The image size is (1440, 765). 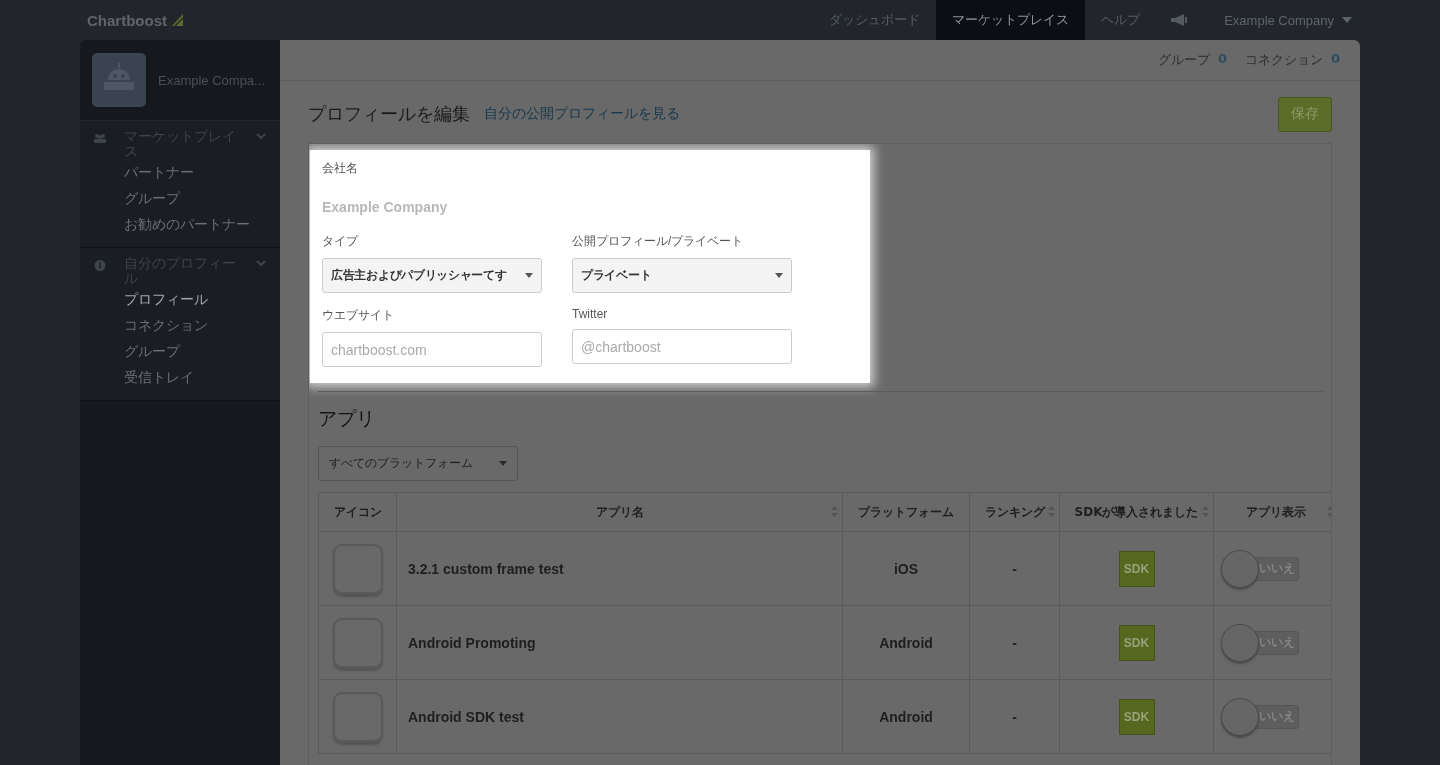 I want to click on table-cell: iOS, so click(x=906, y=568).